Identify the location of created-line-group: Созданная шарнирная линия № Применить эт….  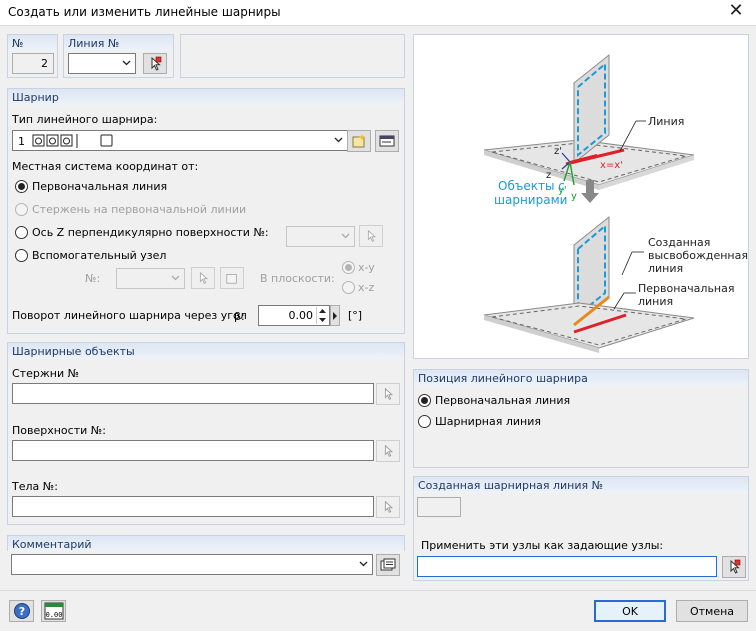
(581, 528).